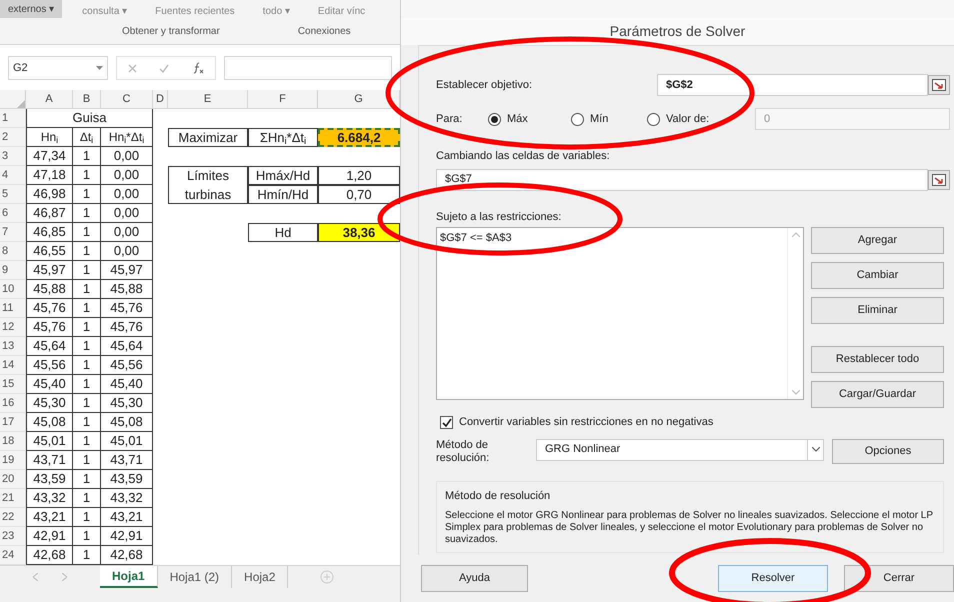  I want to click on row-header: 5, so click(13, 194).